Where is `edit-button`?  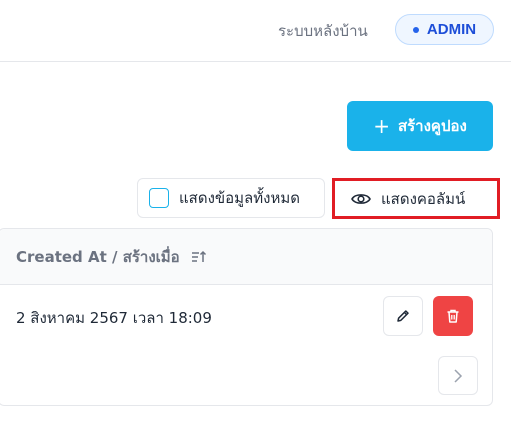
edit-button is located at coordinates (403, 316).